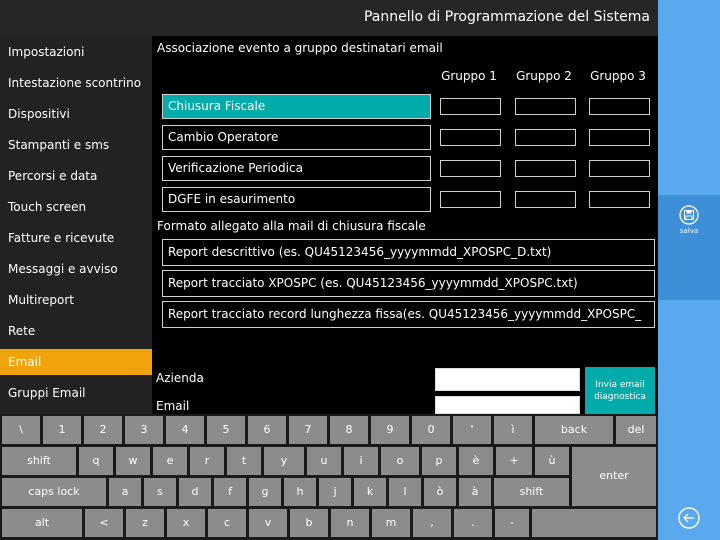 Image resolution: width=720 pixels, height=540 pixels. What do you see at coordinates (689, 215) in the screenshot?
I see `floppy-disk-icon` at bounding box center [689, 215].